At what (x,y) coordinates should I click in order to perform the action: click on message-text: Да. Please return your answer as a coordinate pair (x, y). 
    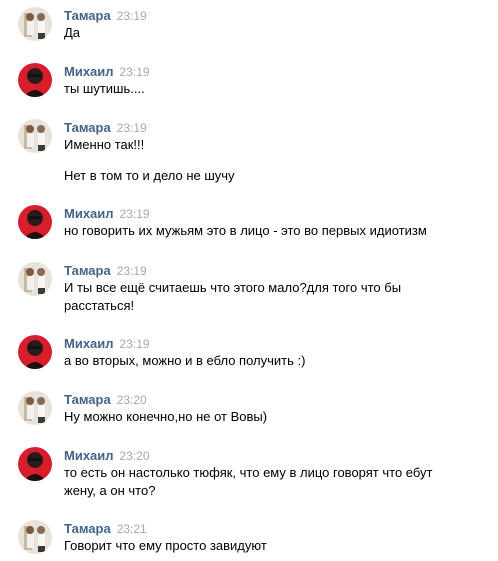
    Looking at the image, I should click on (72, 32).